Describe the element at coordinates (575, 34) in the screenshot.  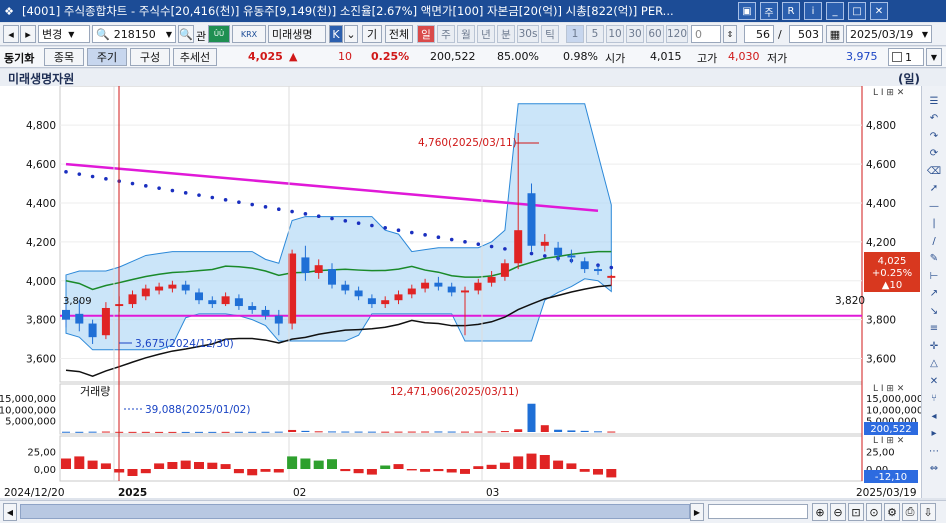
I see `multiplier-1-button: 1` at that location.